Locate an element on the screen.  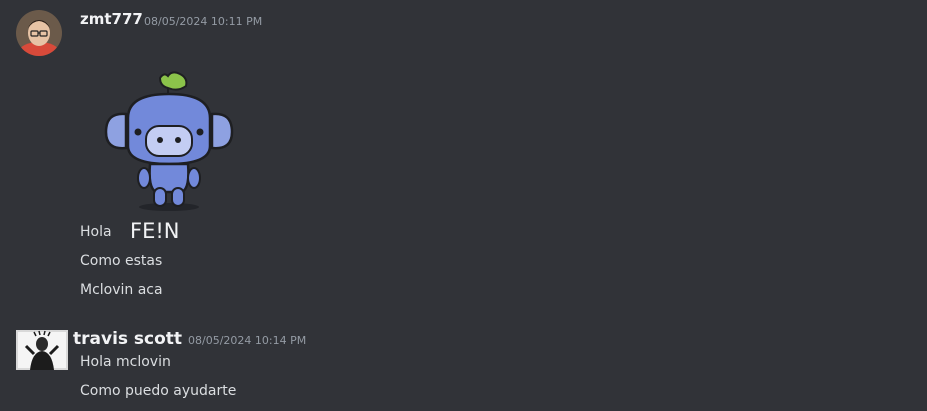
username: travis scott is located at coordinates (127, 339).